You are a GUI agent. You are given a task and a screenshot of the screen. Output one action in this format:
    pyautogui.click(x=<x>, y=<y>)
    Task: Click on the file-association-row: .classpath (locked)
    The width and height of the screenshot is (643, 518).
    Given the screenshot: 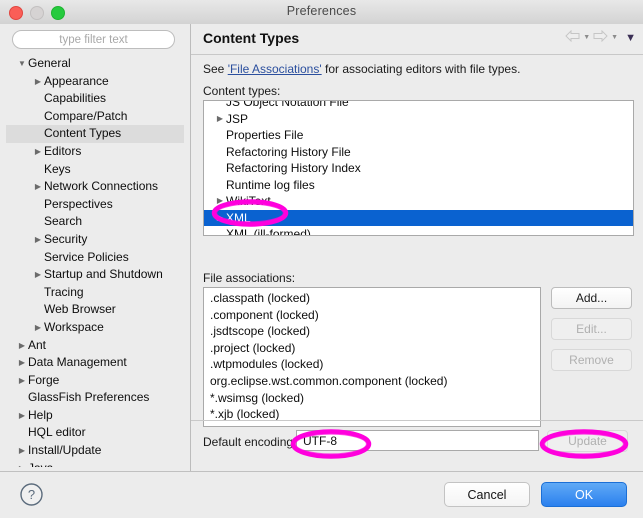 What is the action you would take?
    pyautogui.click(x=372, y=298)
    